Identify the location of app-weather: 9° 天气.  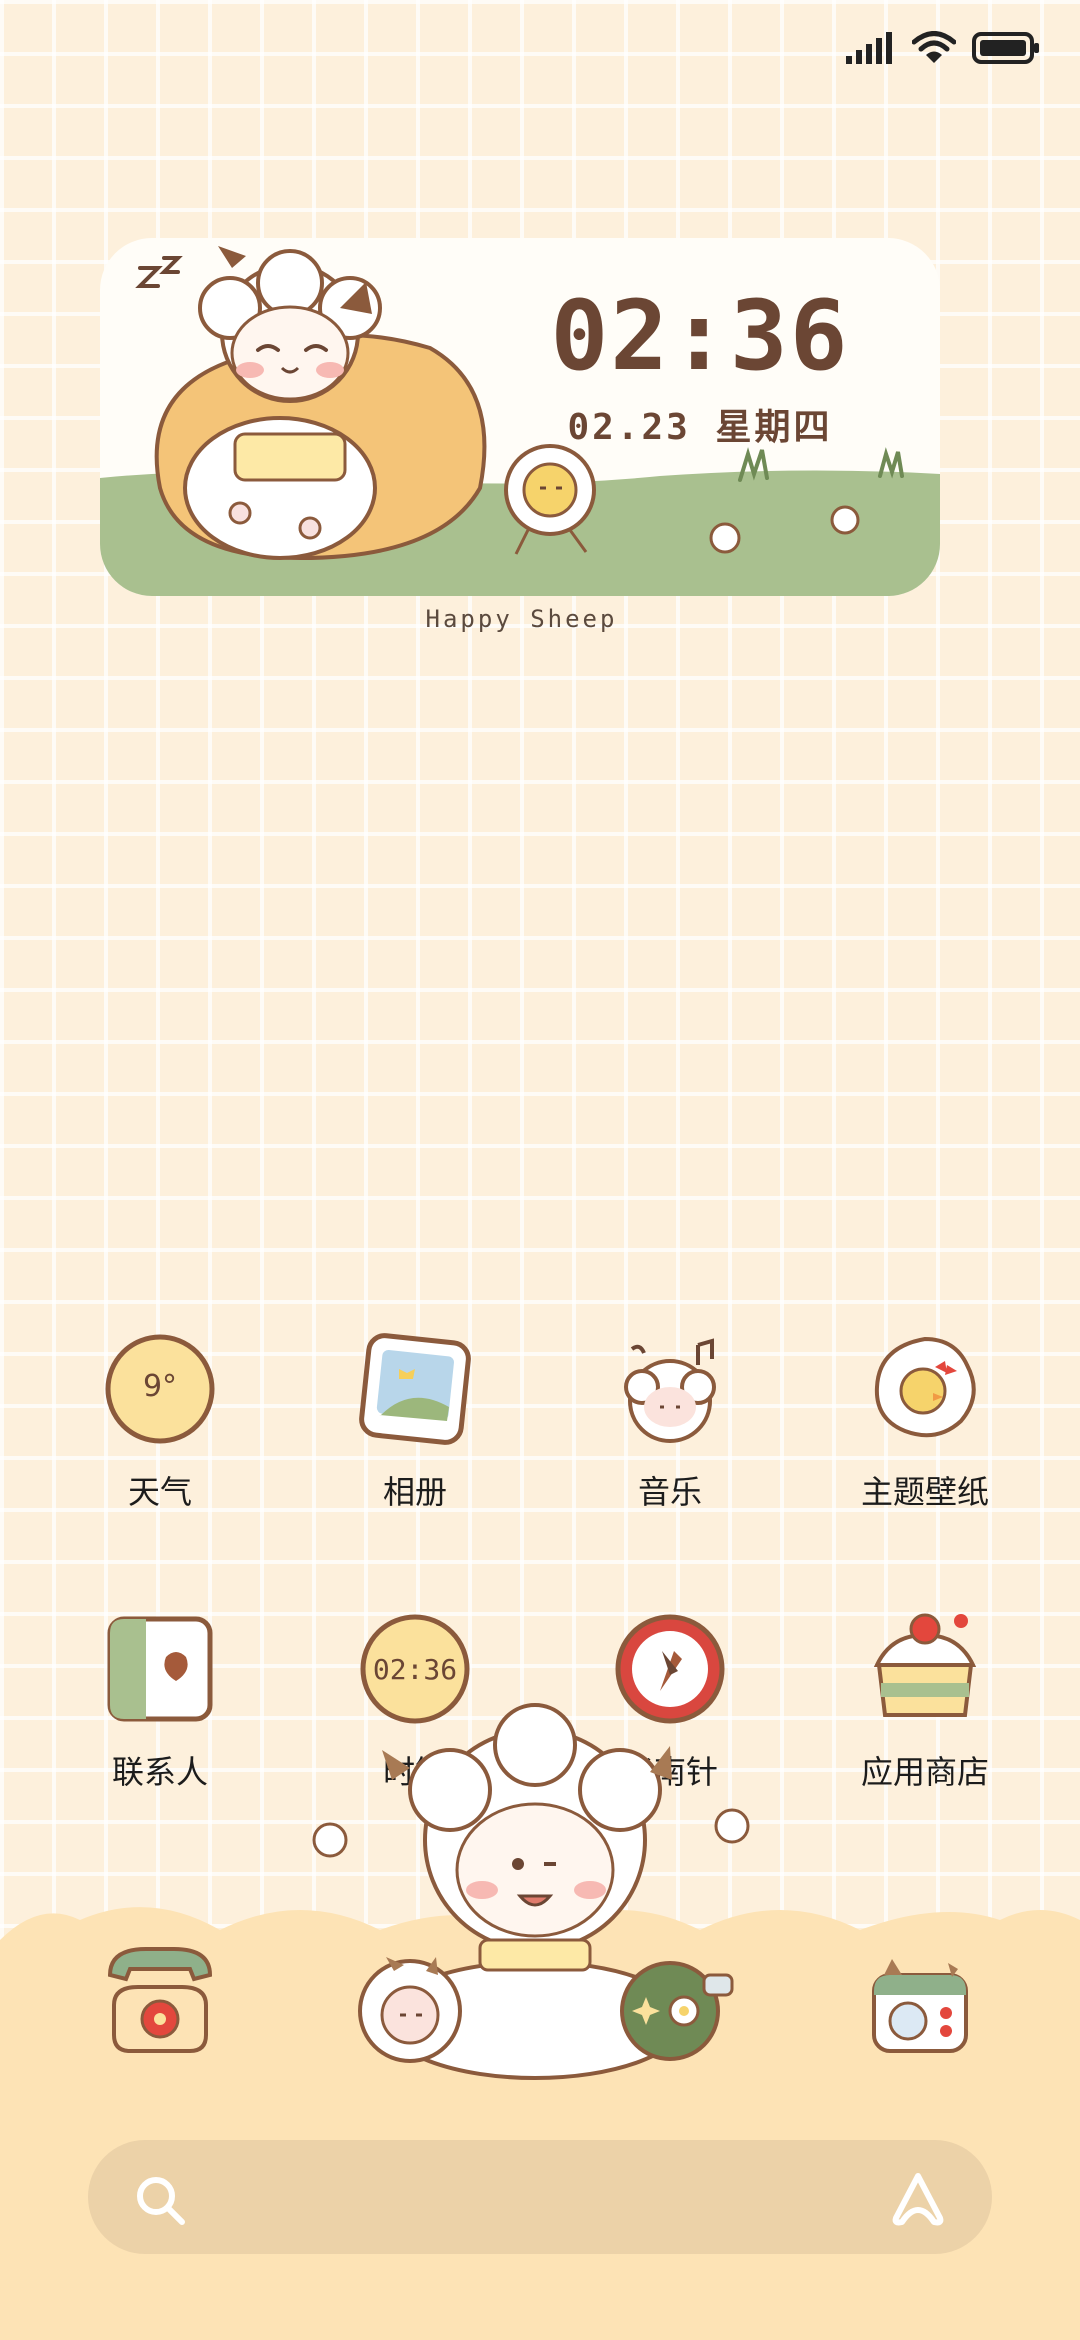
(160, 1419).